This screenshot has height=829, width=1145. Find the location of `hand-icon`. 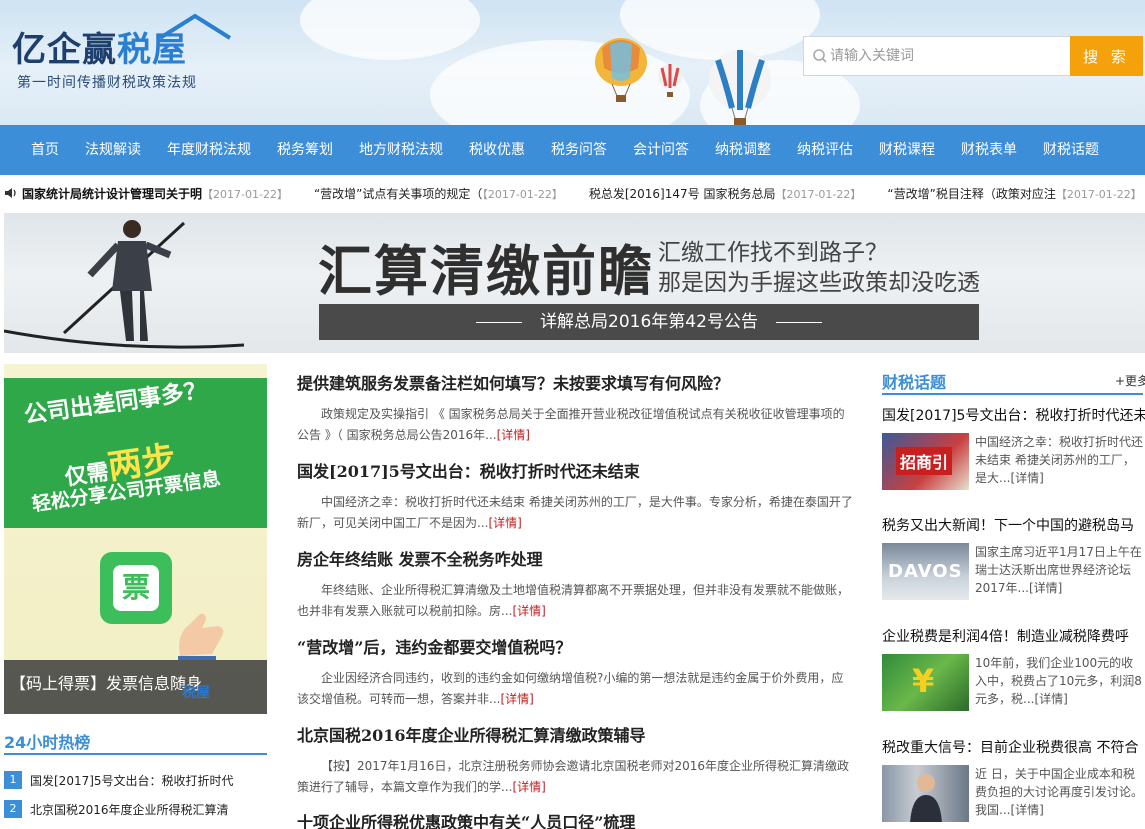

hand-icon is located at coordinates (201, 636).